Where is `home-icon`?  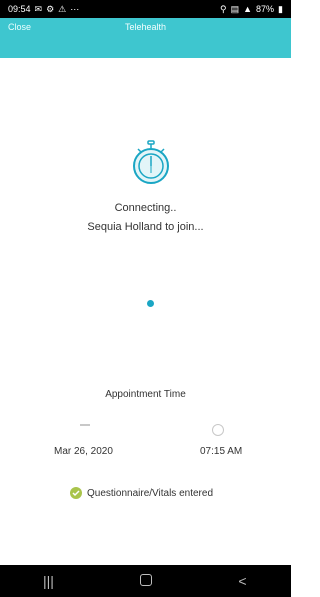
home-icon is located at coordinates (145, 580).